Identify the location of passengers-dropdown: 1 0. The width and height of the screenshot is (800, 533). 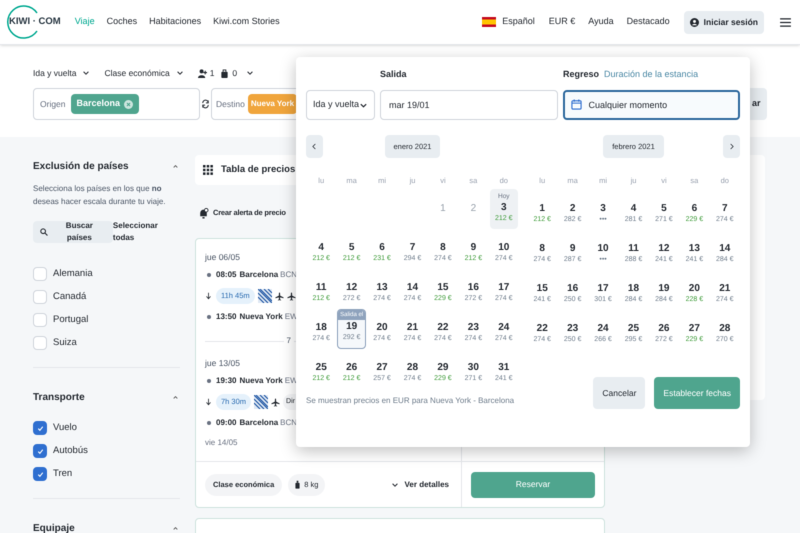
(226, 73).